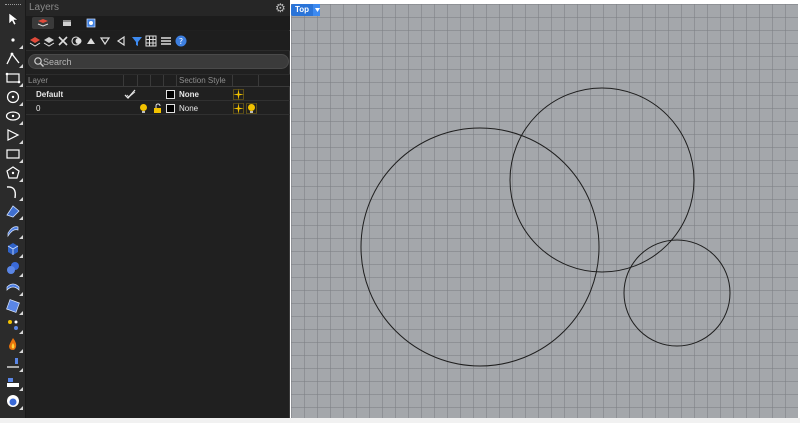 This screenshot has width=800, height=423. What do you see at coordinates (13, 287) in the screenshot?
I see `mesh-icon` at bounding box center [13, 287].